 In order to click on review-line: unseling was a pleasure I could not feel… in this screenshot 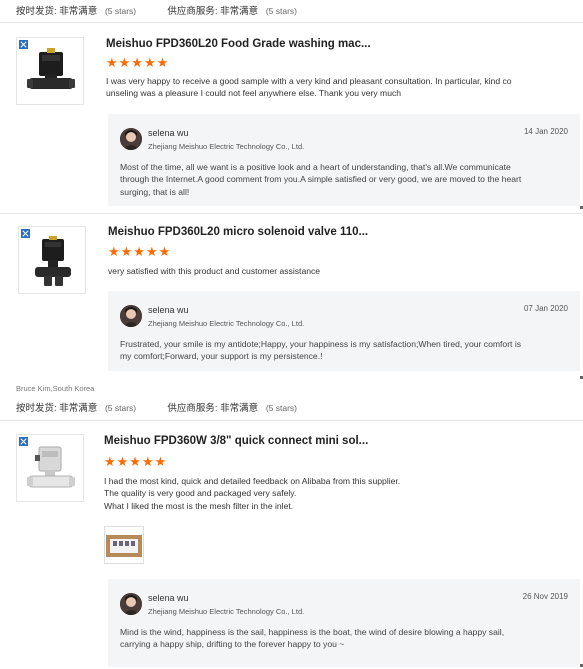, I will do `click(254, 93)`.